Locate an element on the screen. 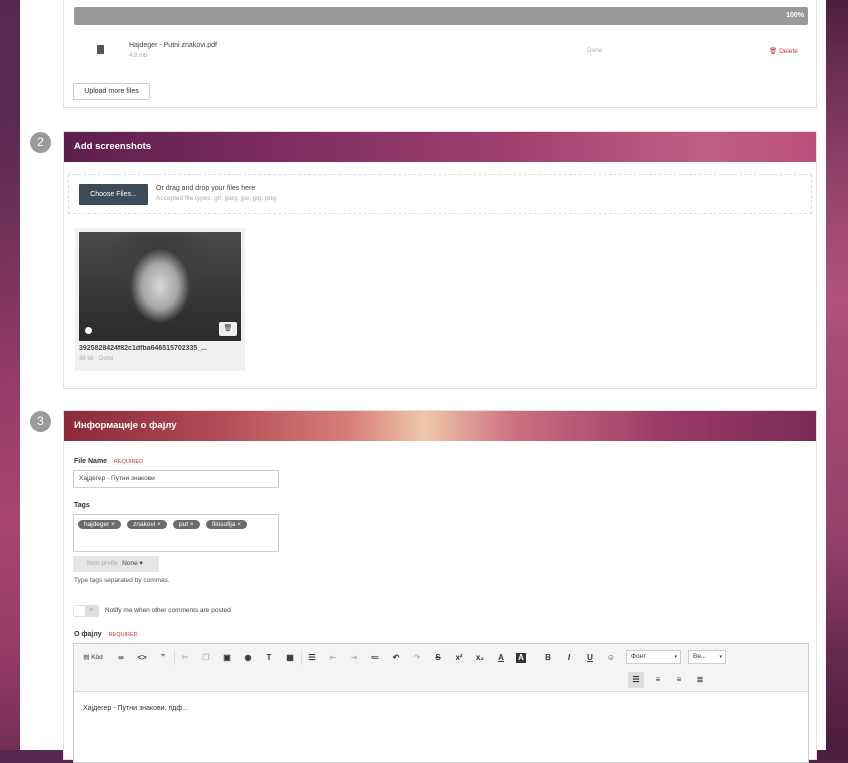  superscript-icon: x² is located at coordinates (459, 658).